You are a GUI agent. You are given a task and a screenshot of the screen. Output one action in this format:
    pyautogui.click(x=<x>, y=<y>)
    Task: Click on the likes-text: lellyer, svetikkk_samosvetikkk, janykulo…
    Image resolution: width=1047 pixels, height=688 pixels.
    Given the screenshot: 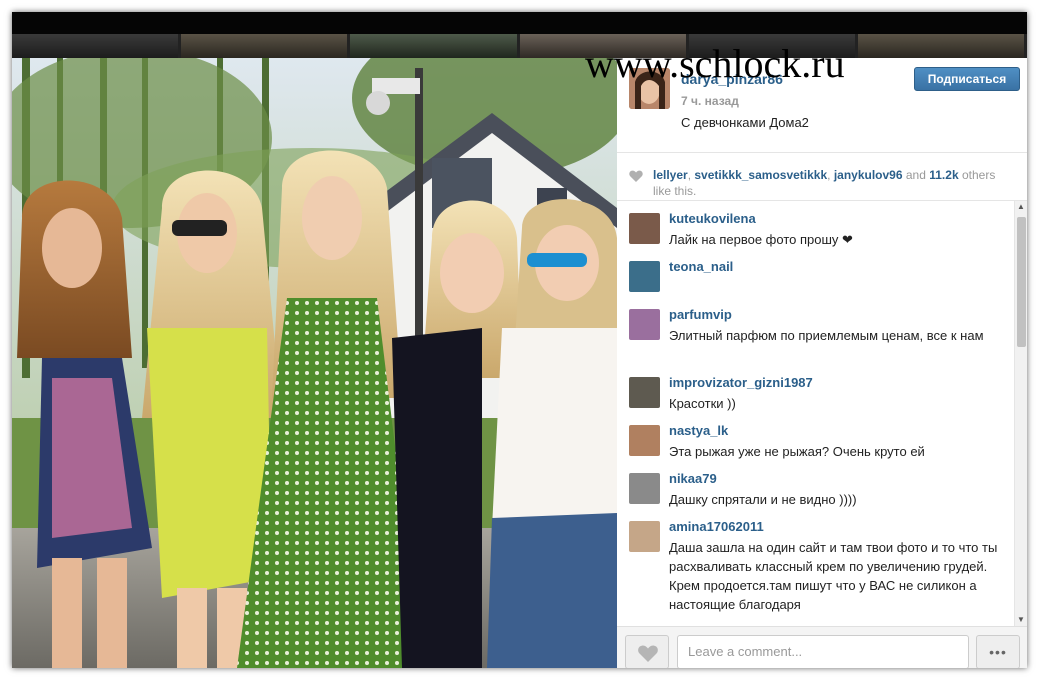 What is the action you would take?
    pyautogui.click(x=824, y=183)
    